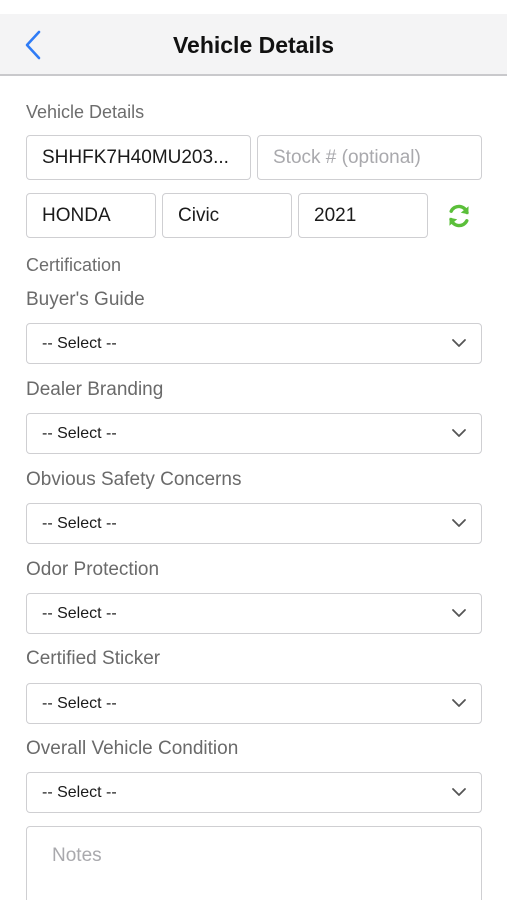  I want to click on page-title: Vehicle Details, so click(253, 45).